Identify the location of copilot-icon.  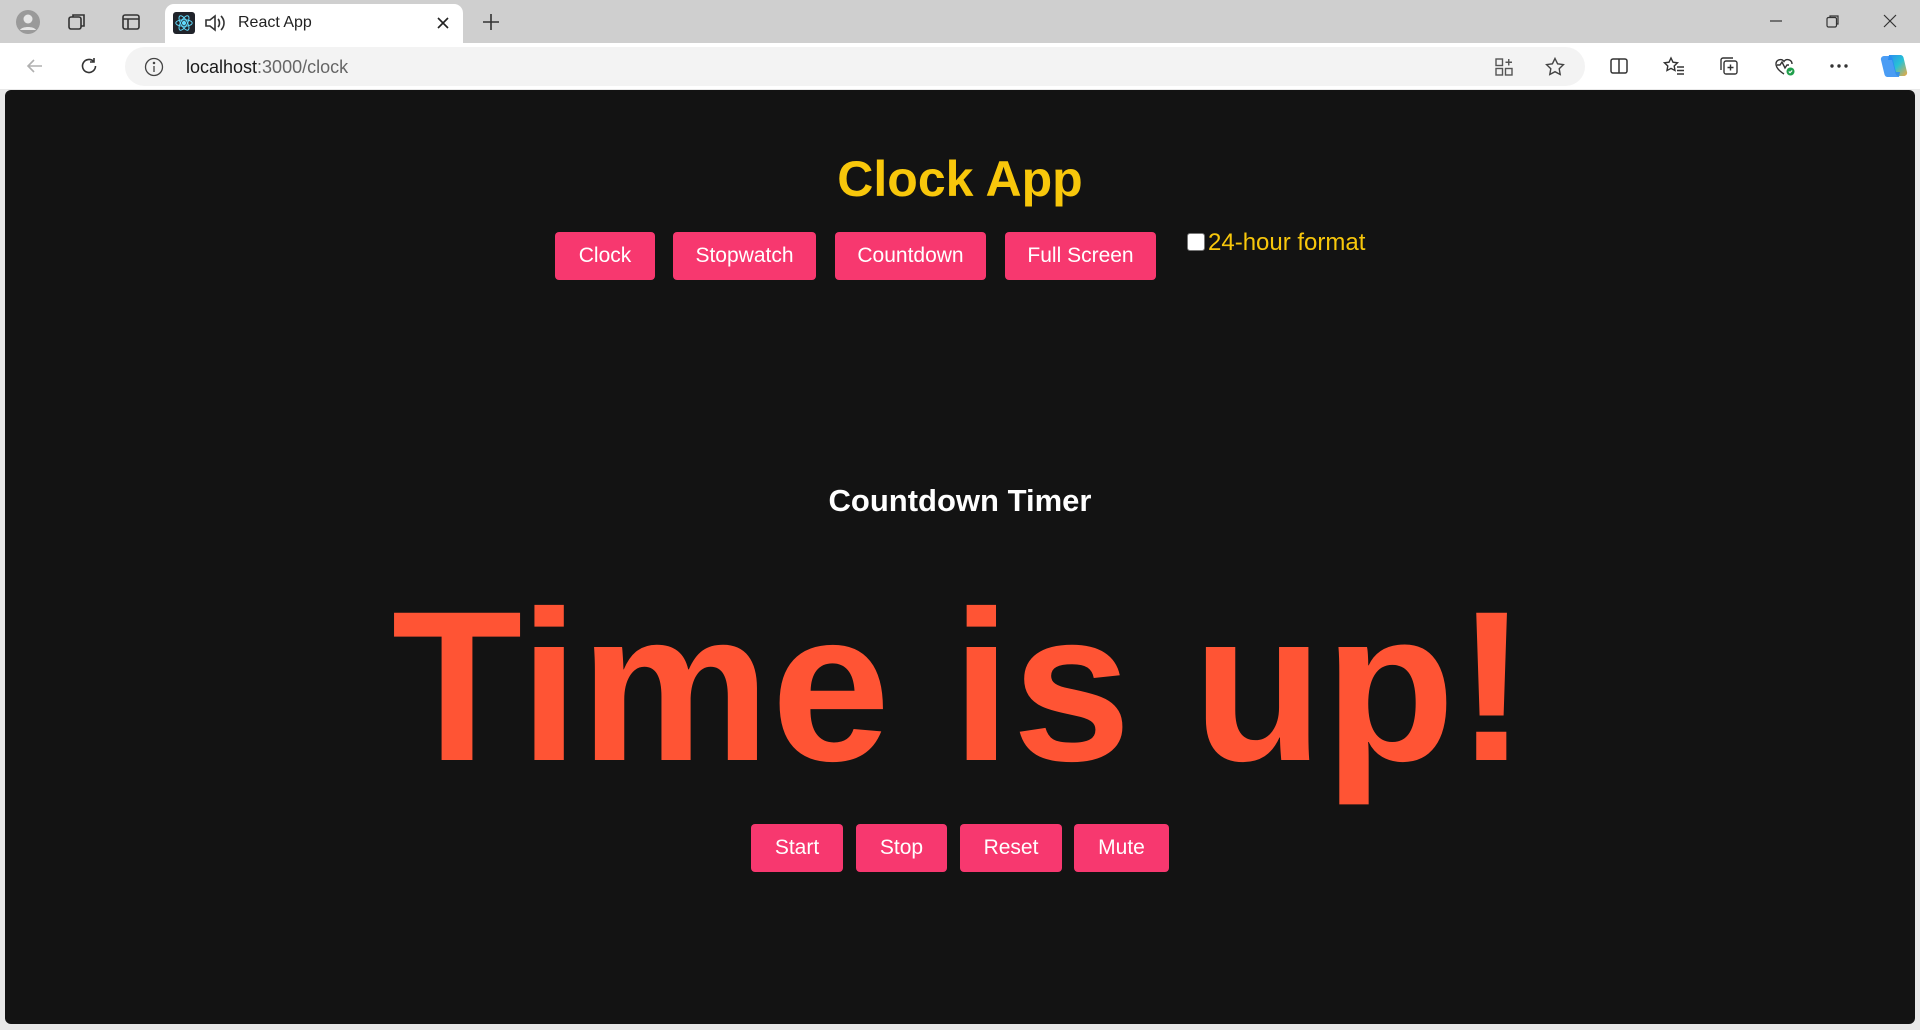
(1894, 66).